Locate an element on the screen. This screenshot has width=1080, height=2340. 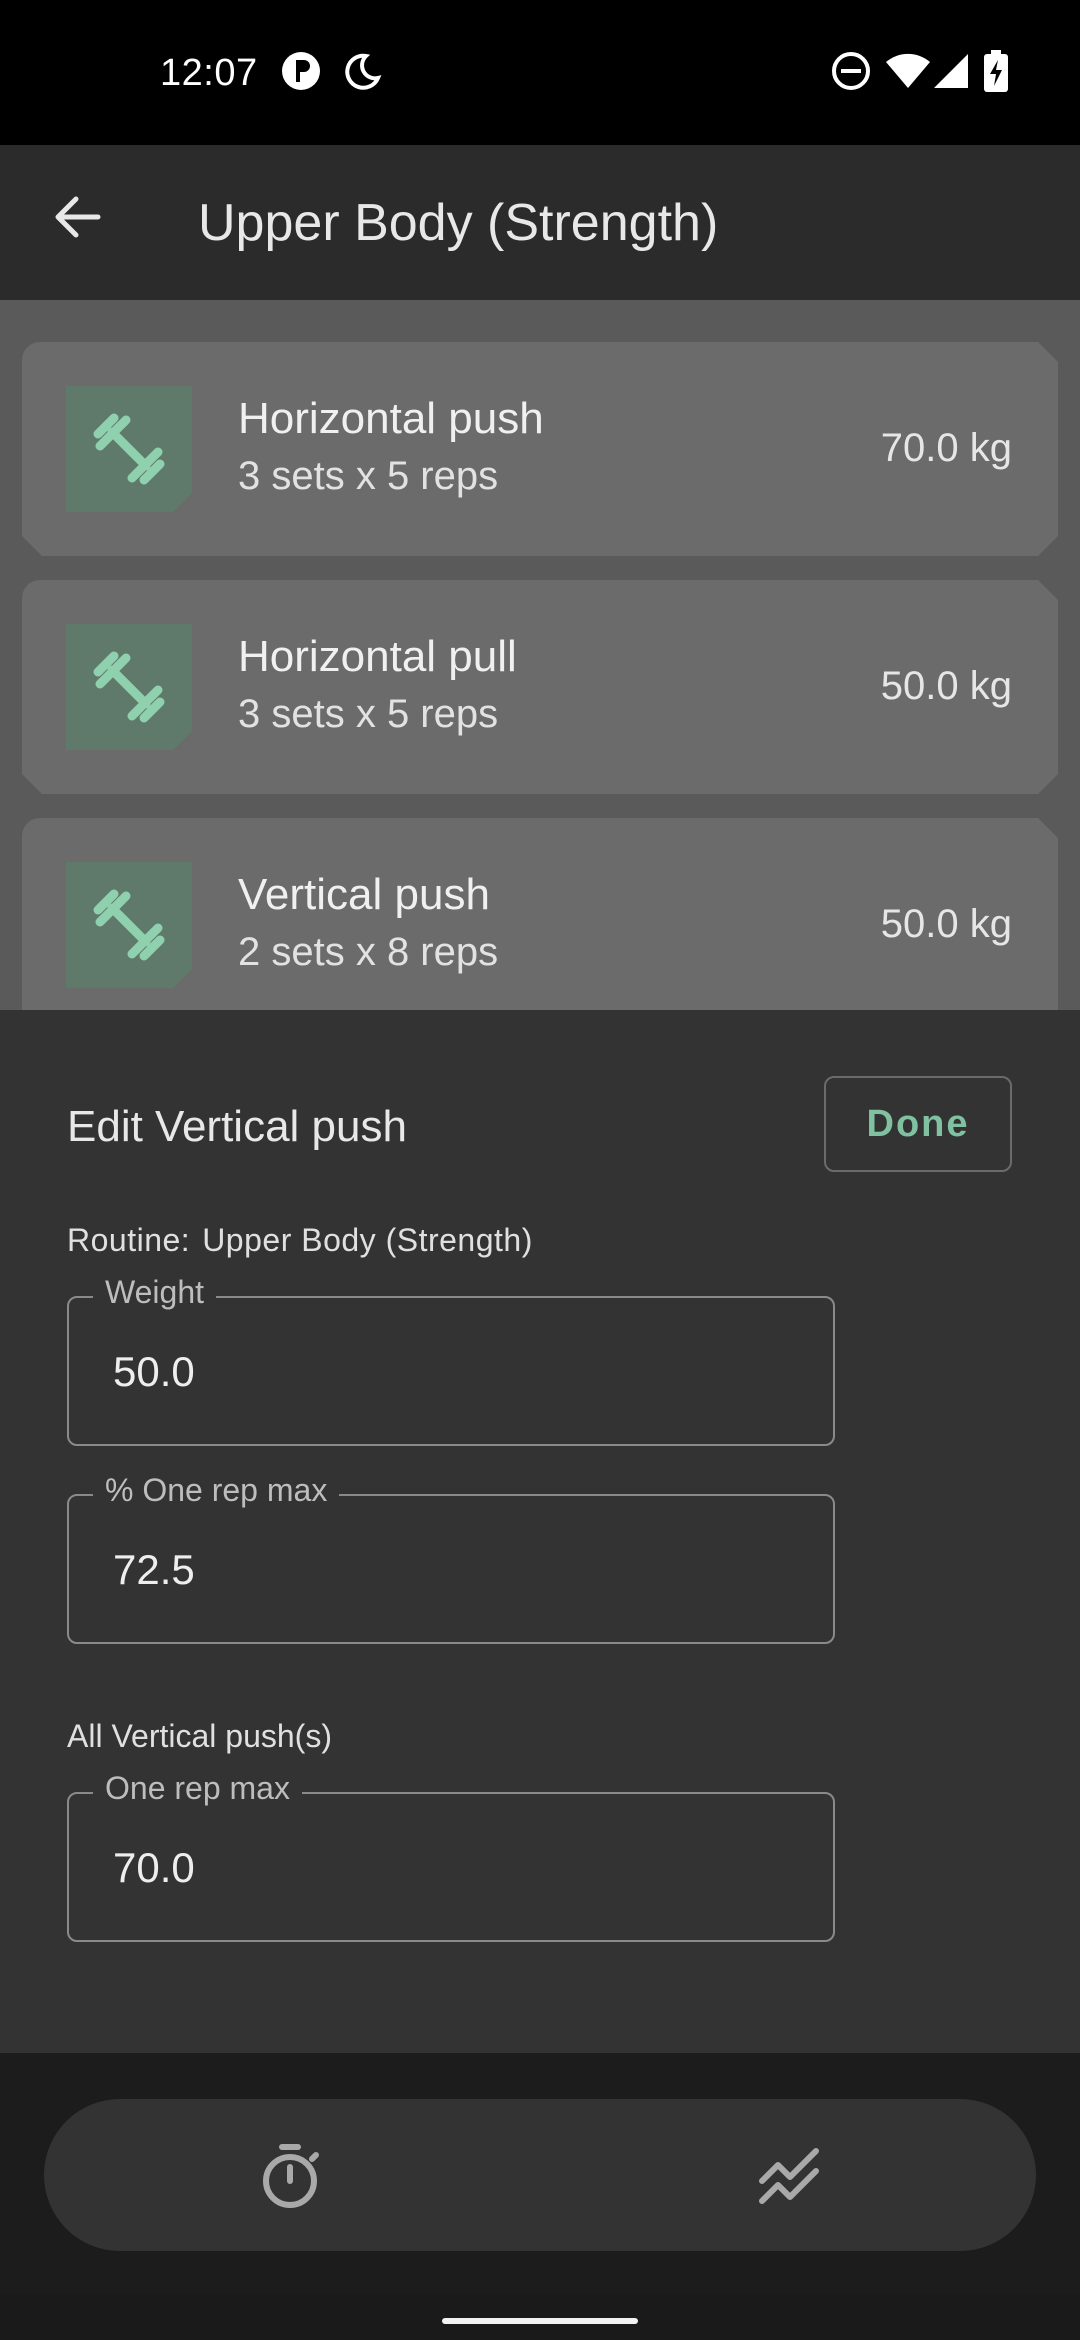
timer-icon is located at coordinates (291, 2176).